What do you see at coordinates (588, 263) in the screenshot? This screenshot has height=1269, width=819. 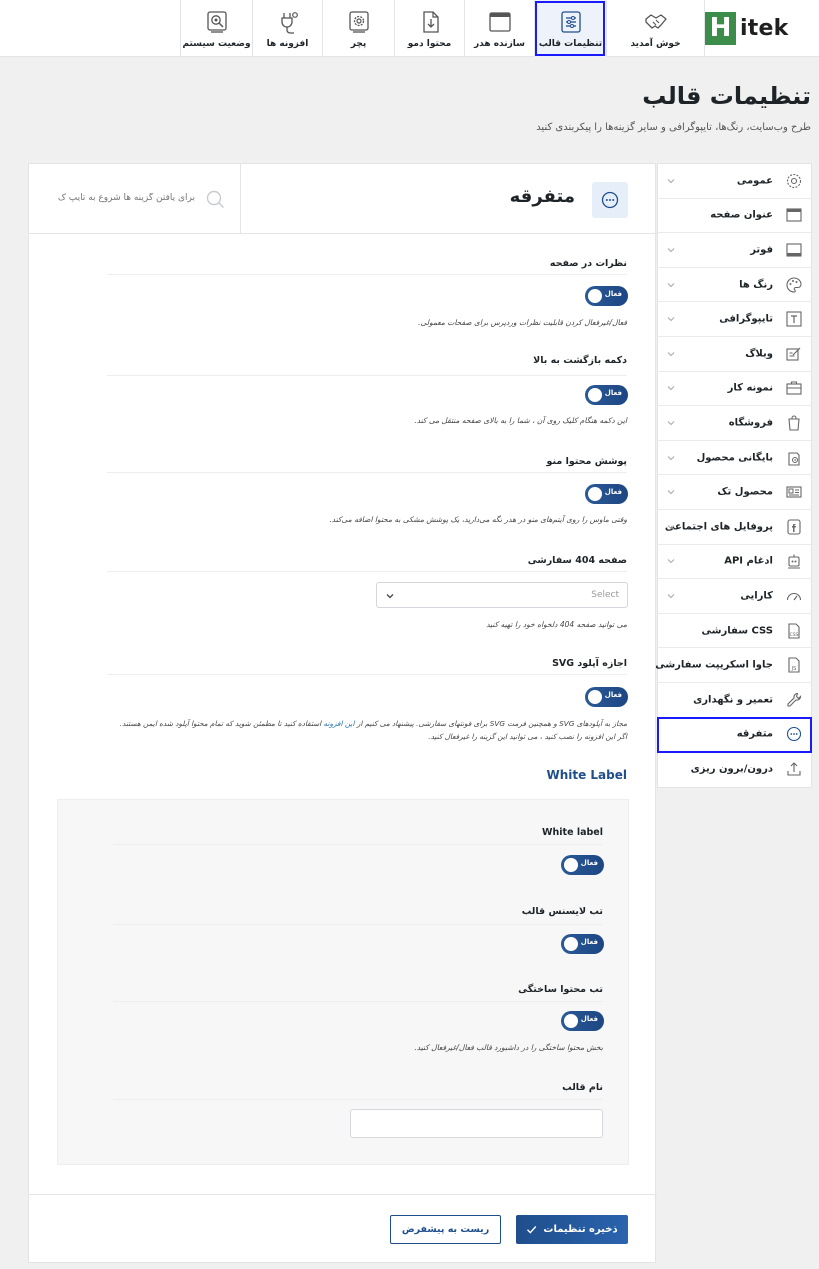 I see `comments-label: نظرات در صفحه` at bounding box center [588, 263].